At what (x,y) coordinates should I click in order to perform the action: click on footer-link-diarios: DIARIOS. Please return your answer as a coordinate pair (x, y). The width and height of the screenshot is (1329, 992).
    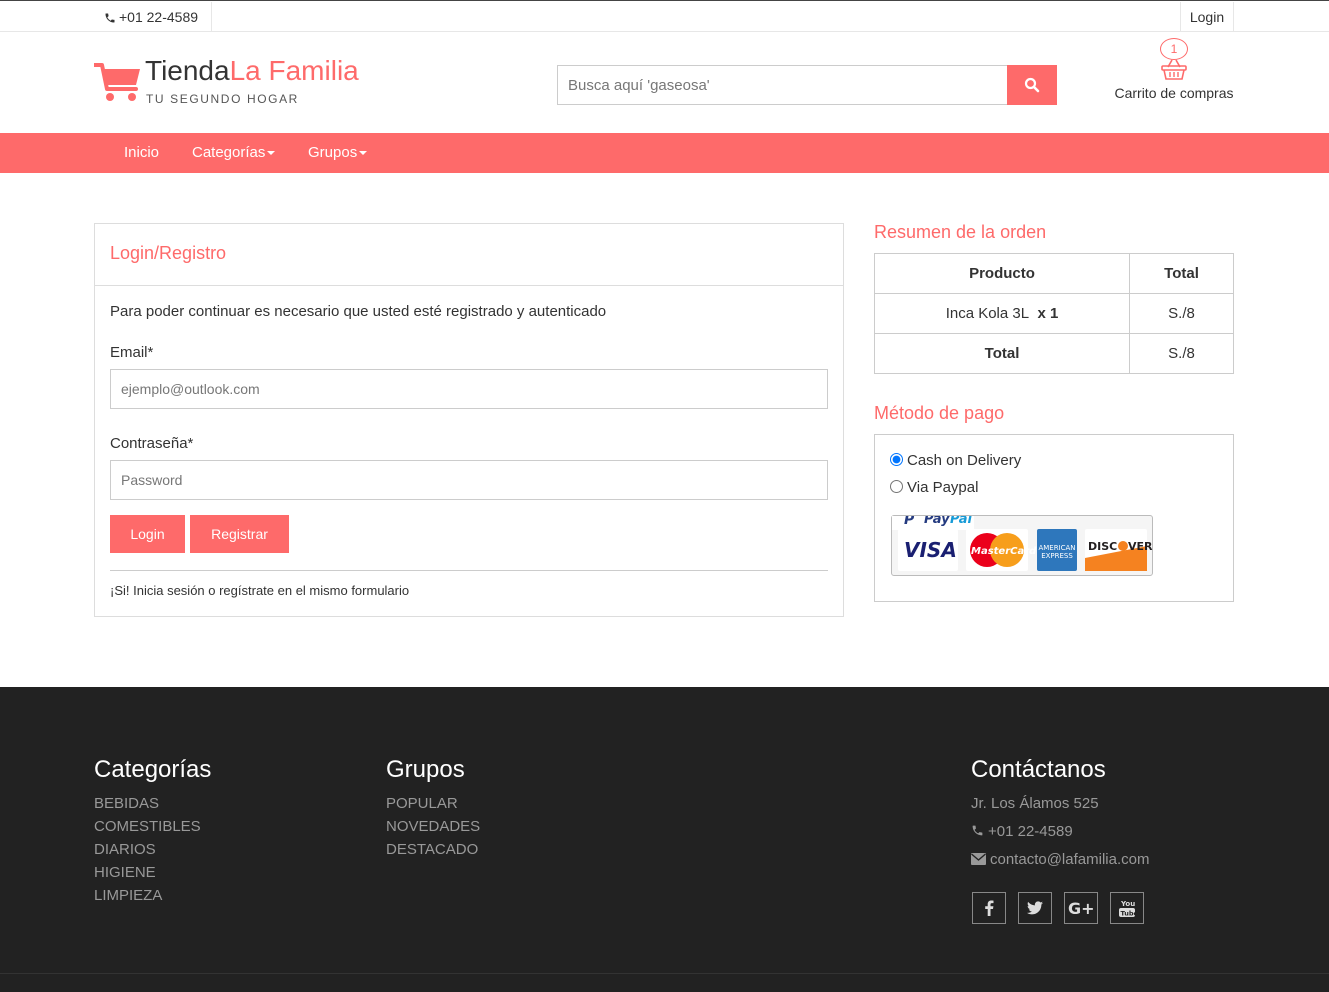
    Looking at the image, I should click on (125, 849).